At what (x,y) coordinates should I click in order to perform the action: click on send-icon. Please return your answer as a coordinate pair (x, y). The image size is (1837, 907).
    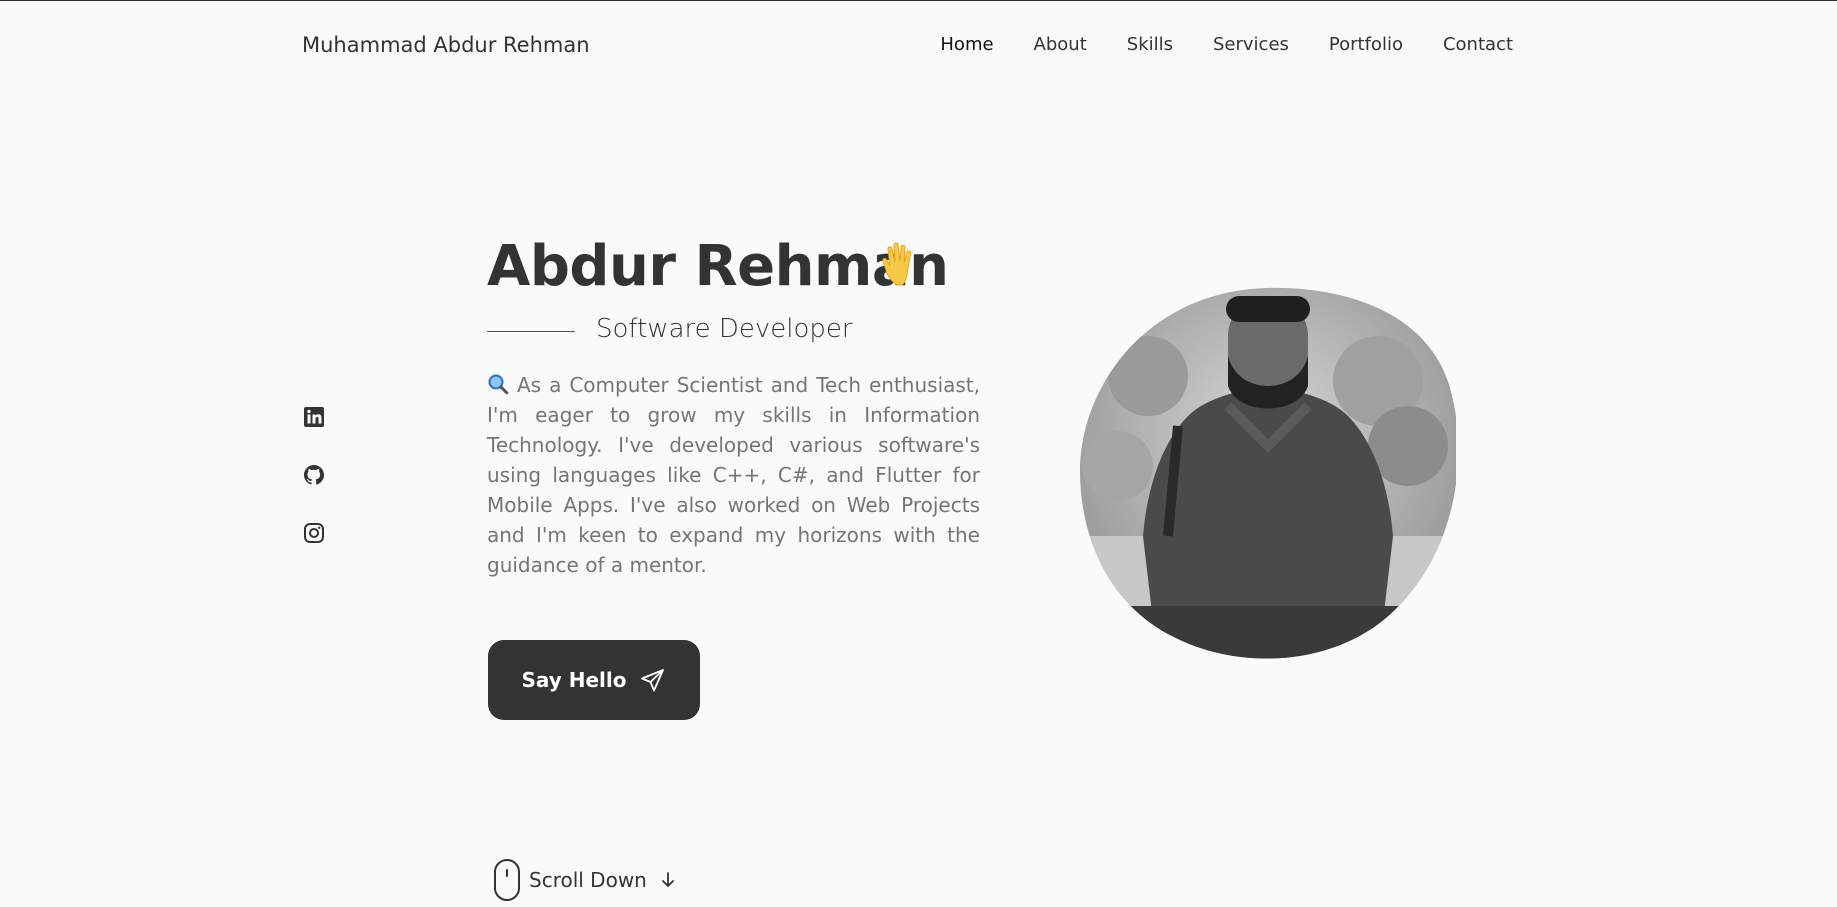
    Looking at the image, I should click on (652, 680).